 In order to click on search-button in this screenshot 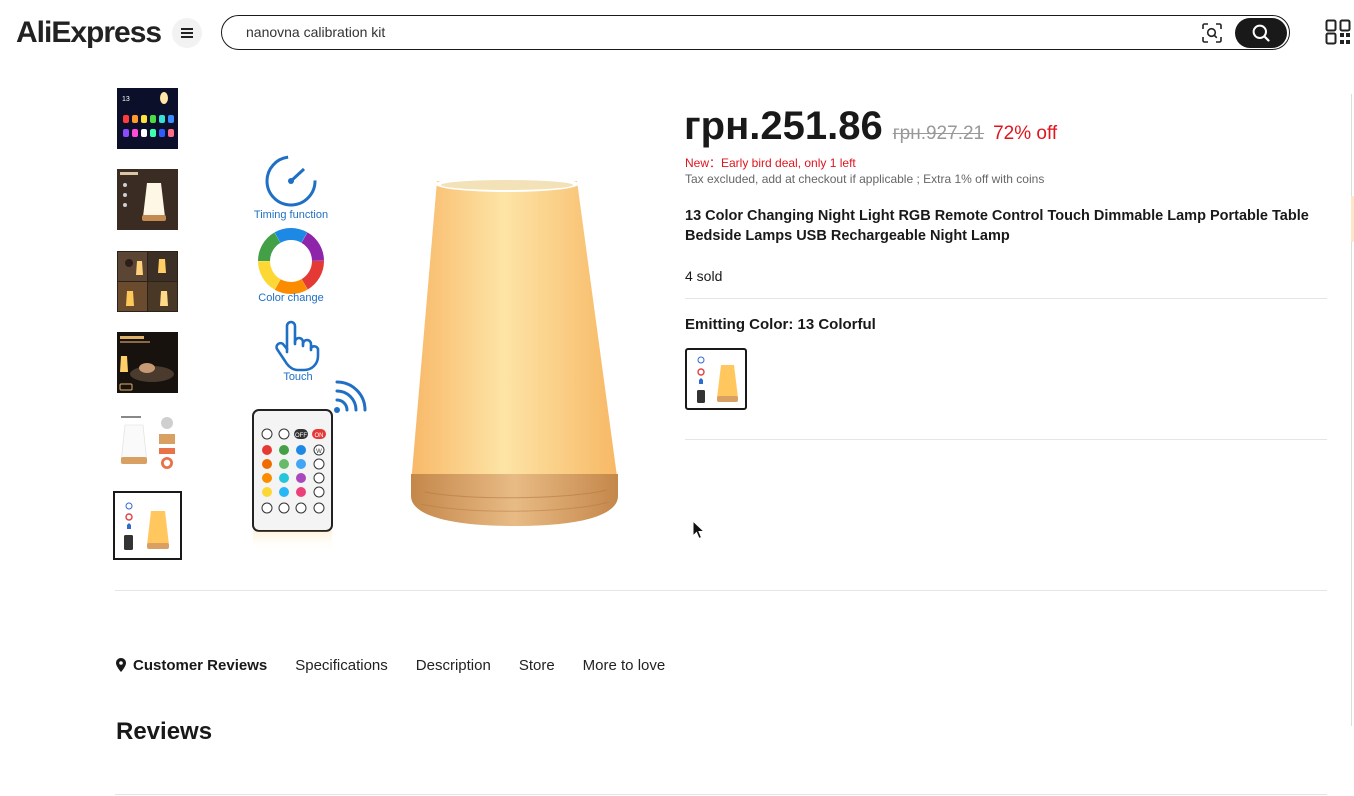, I will do `click(1261, 32)`.